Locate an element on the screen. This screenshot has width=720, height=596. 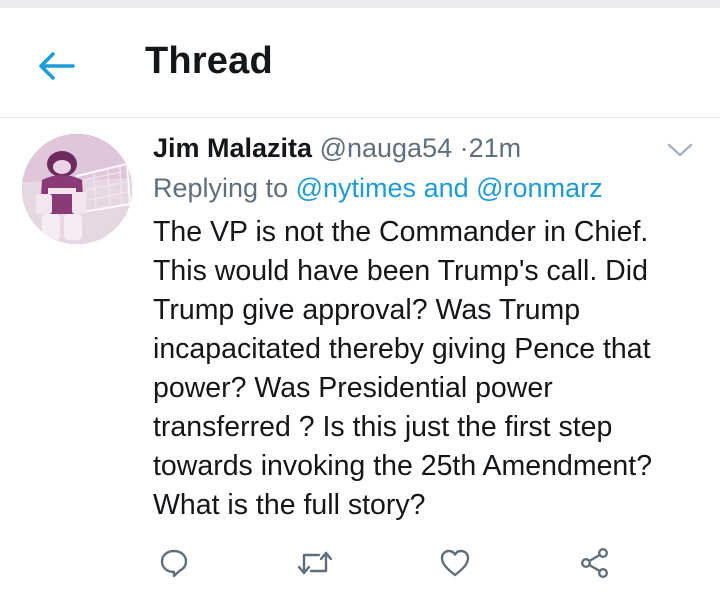
author-name: Jim Malazita is located at coordinates (232, 148).